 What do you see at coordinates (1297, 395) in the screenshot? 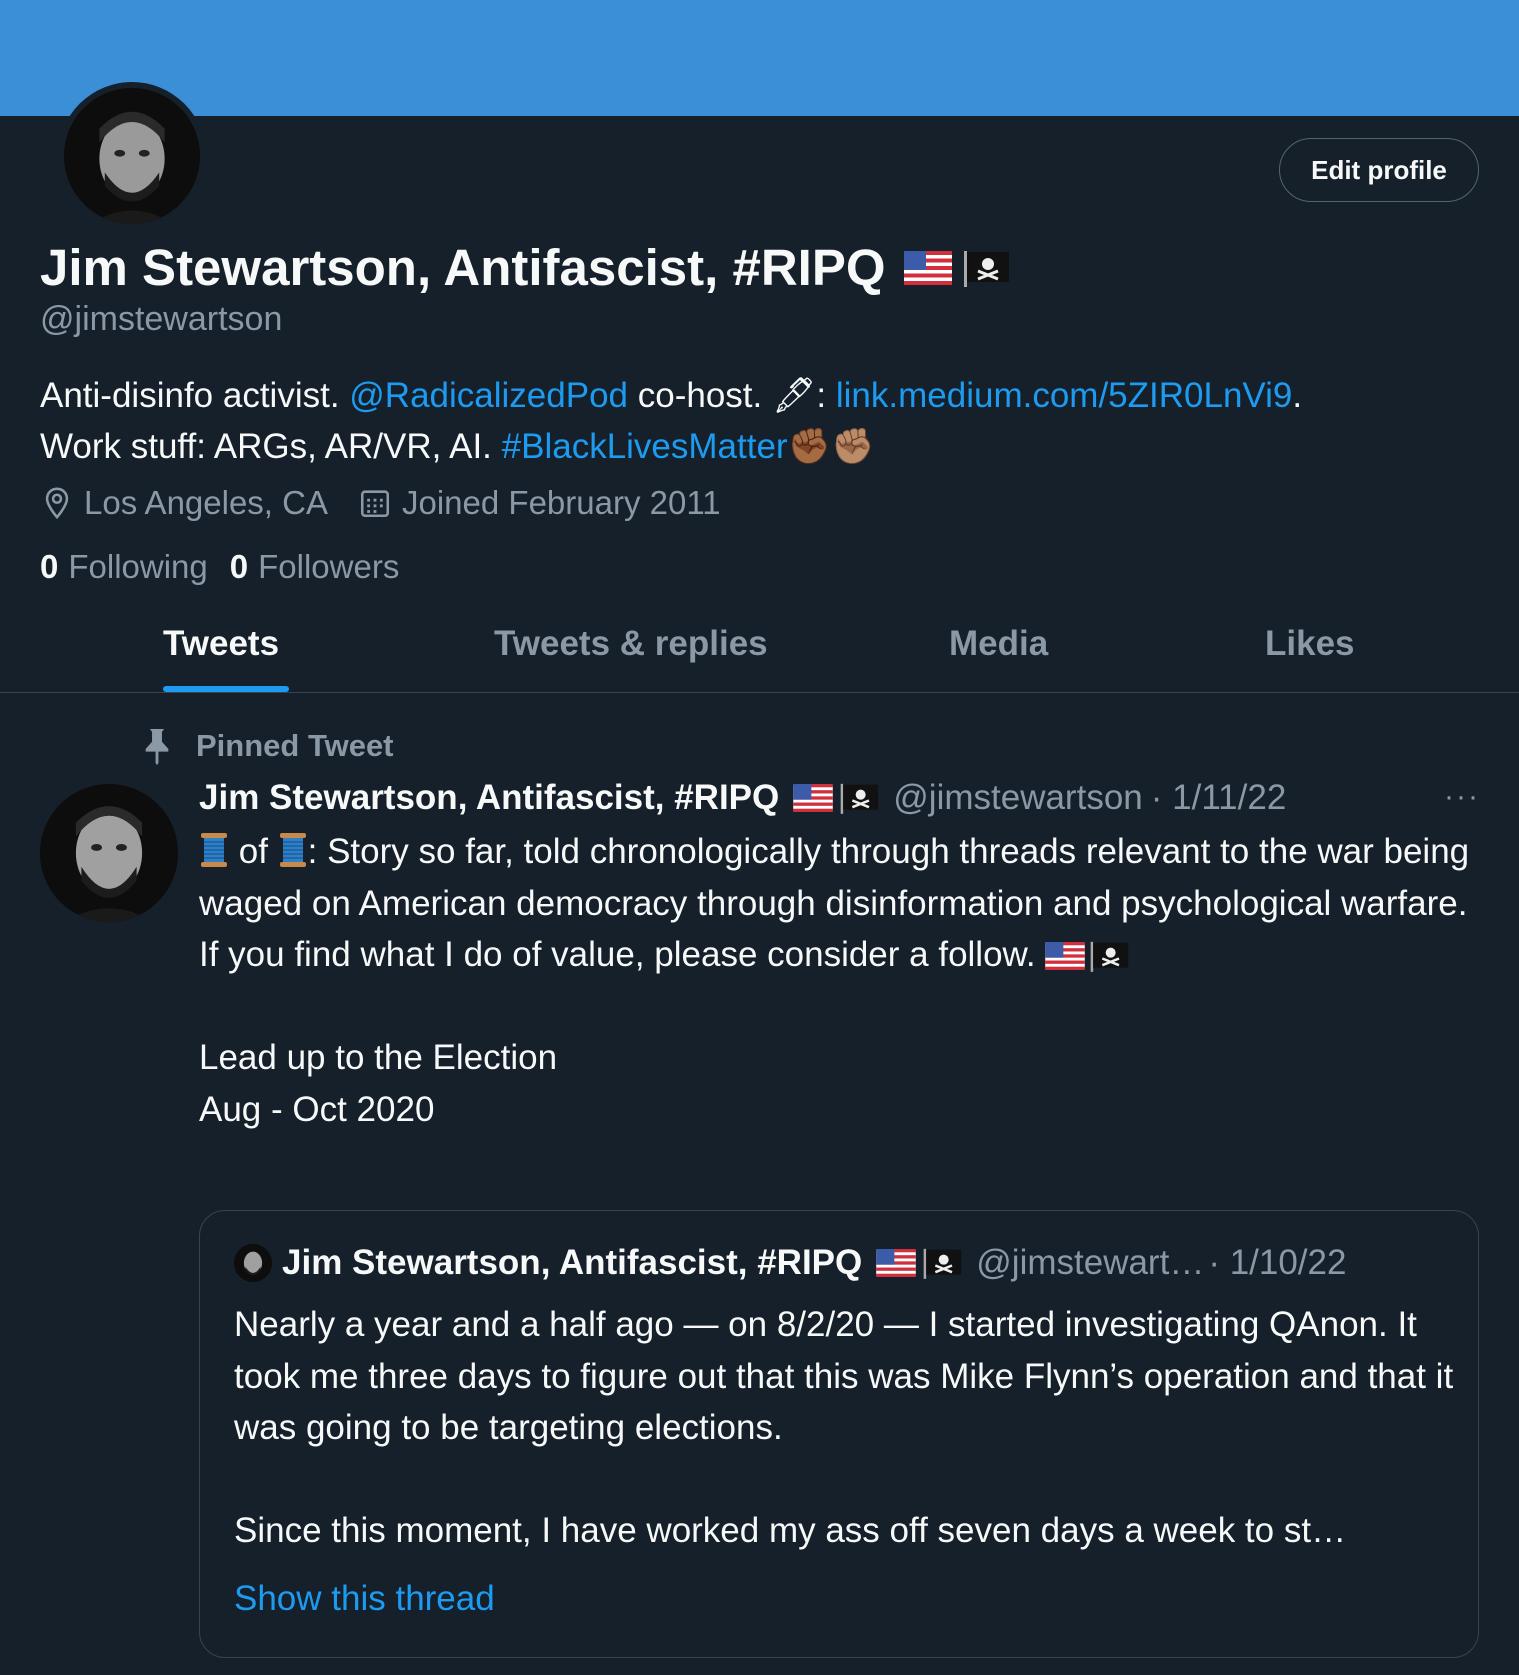
I see `bio-text-4: .` at bounding box center [1297, 395].